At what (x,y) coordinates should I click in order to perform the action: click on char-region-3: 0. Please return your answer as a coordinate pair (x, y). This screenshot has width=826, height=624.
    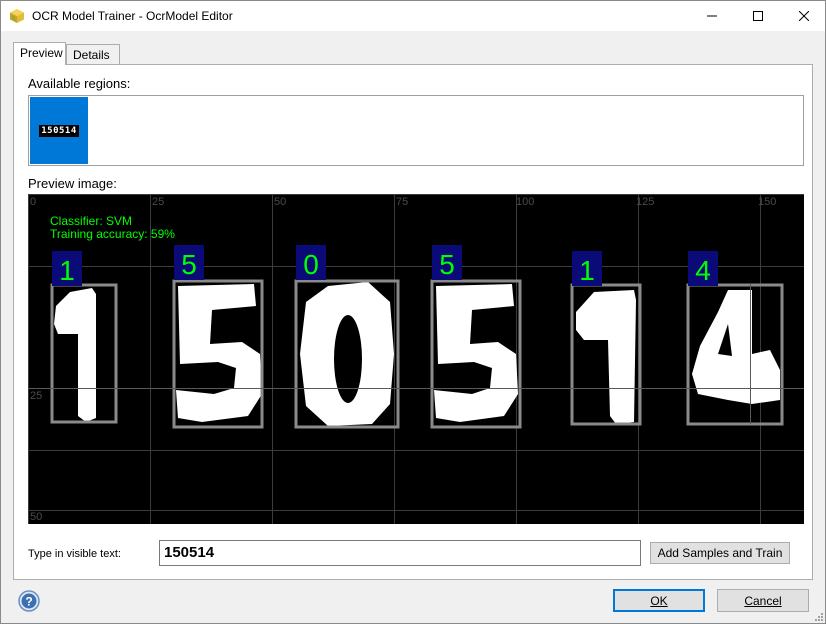
    Looking at the image, I should click on (347, 337).